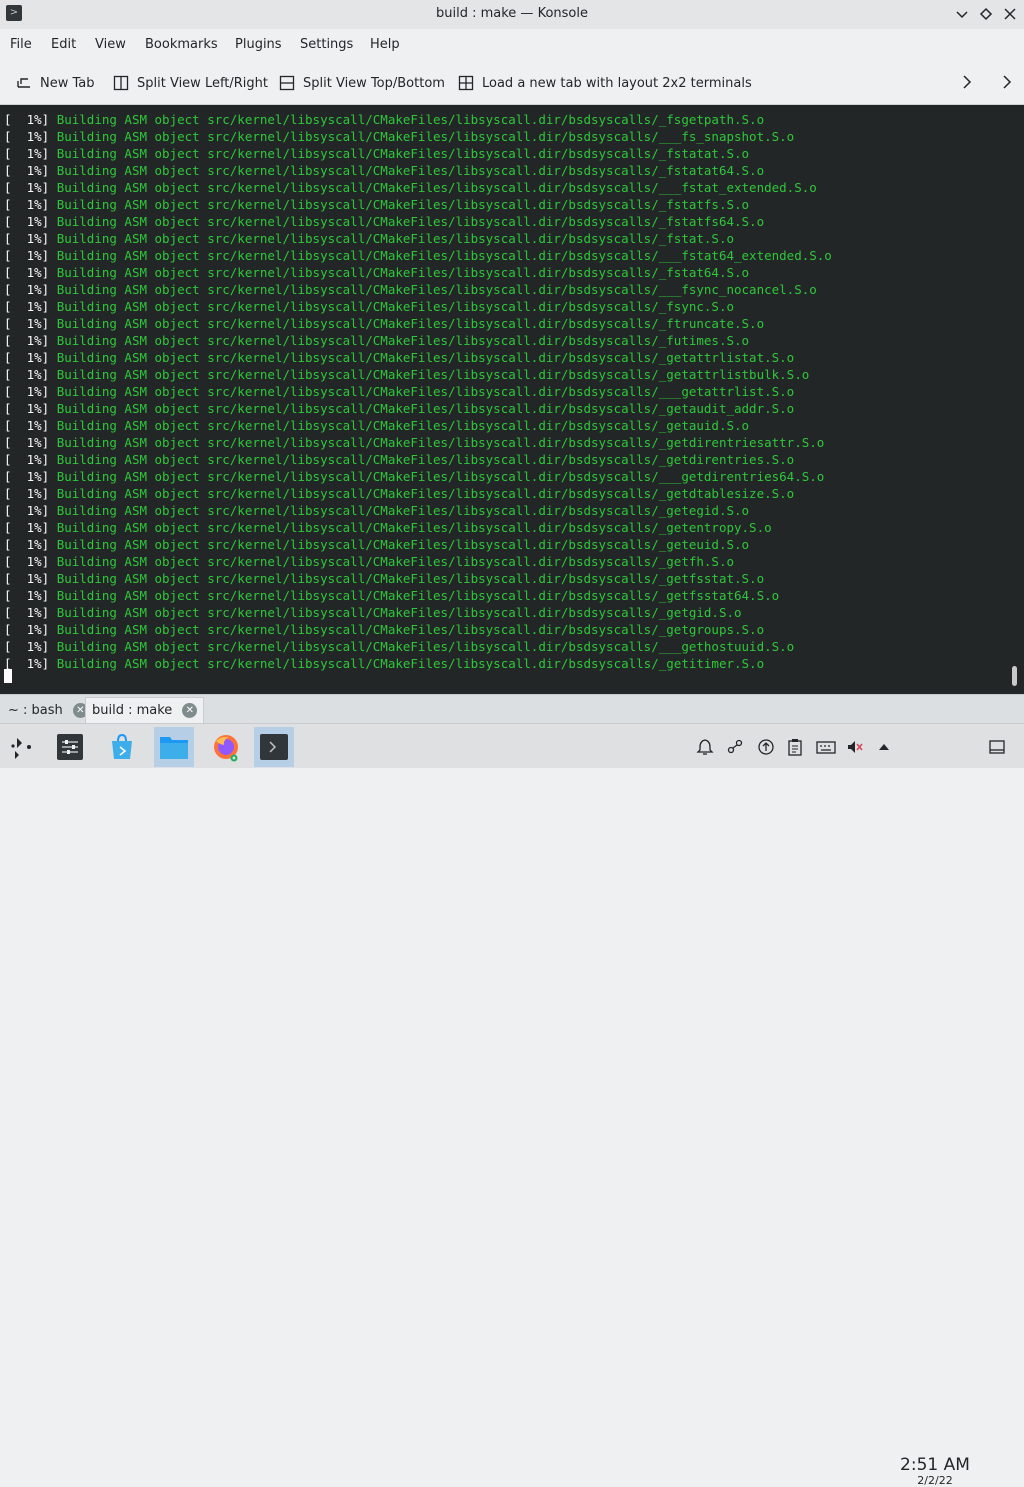  Describe the element at coordinates (226, 747) in the screenshot. I see `firefox-icon` at that location.